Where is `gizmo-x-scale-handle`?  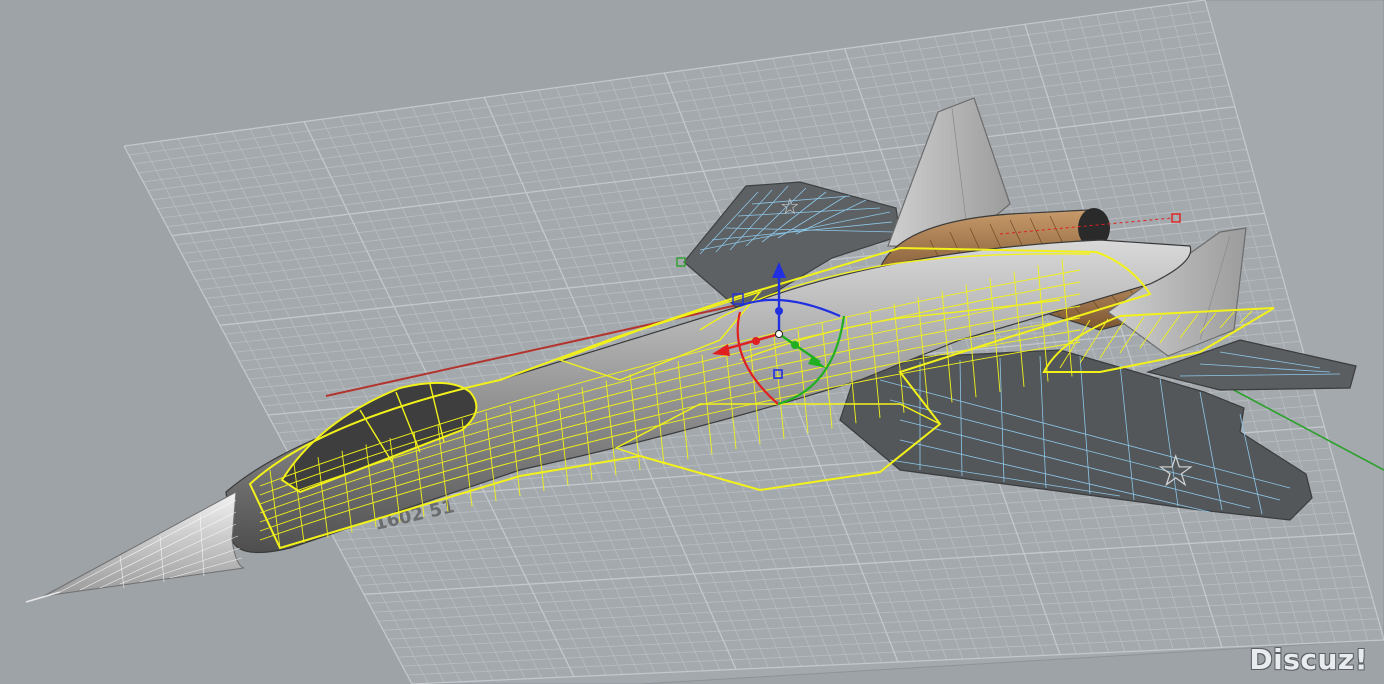
gizmo-x-scale-handle is located at coordinates (756, 341).